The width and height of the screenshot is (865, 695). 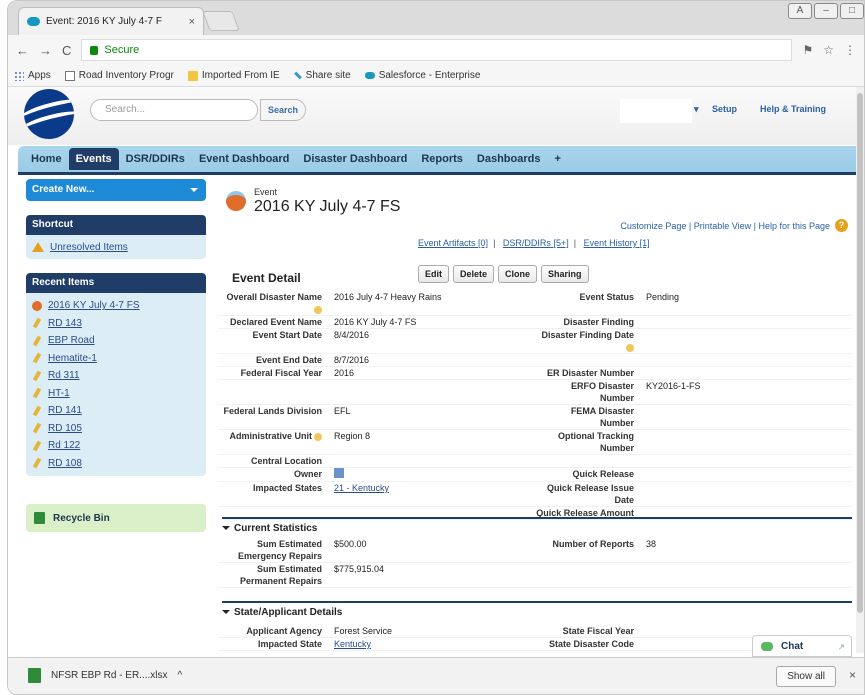 What do you see at coordinates (724, 109) in the screenshot?
I see `setup-link: Setup` at bounding box center [724, 109].